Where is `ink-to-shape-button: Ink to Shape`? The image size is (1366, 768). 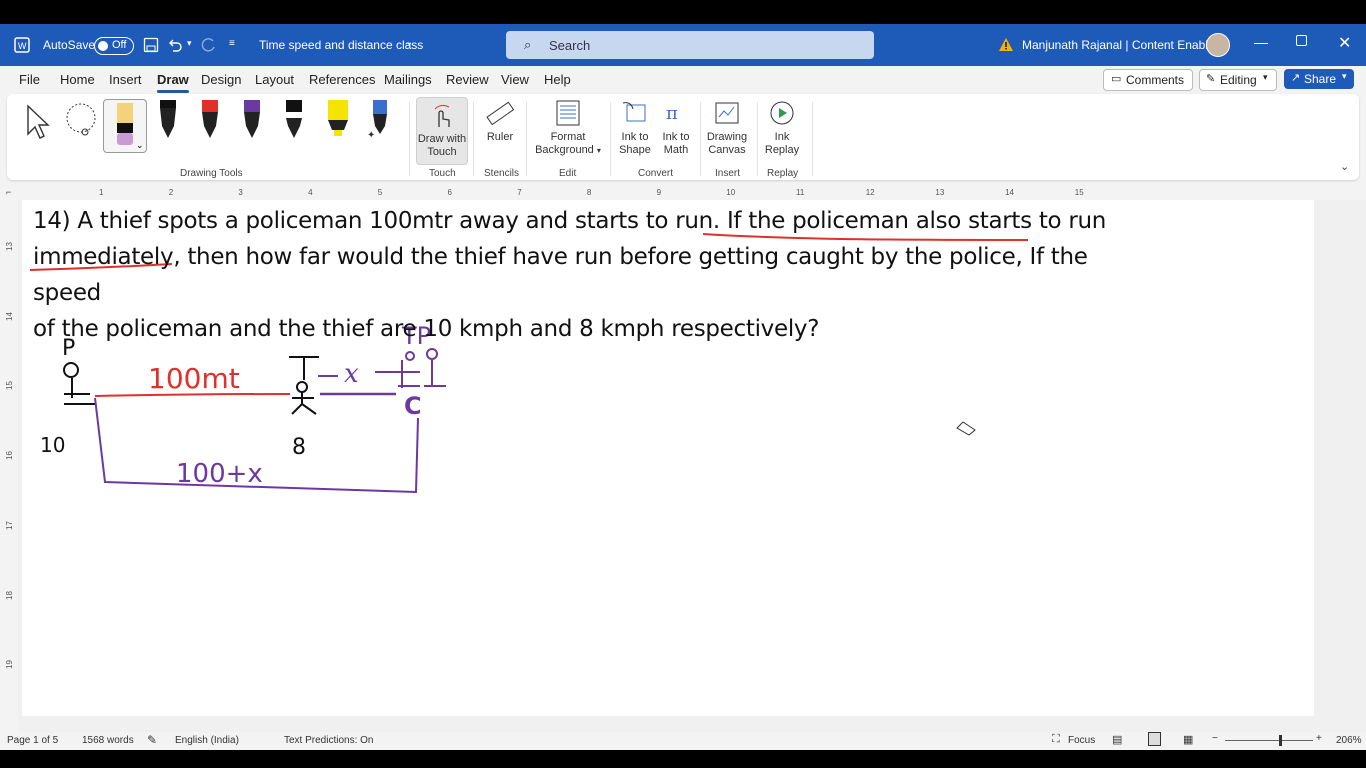
ink-to-shape-button: Ink to Shape is located at coordinates (635, 128).